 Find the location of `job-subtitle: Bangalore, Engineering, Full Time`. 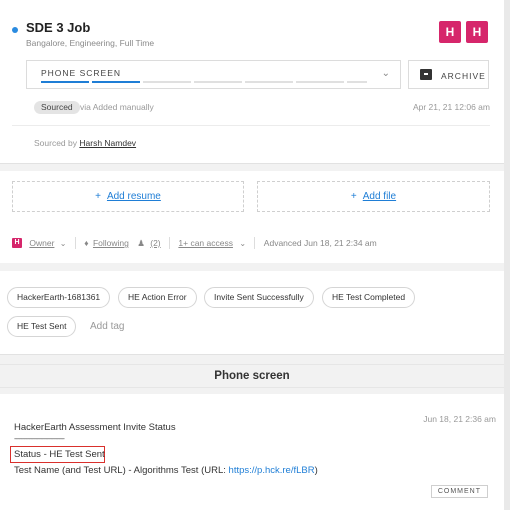

job-subtitle: Bangalore, Engineering, Full Time is located at coordinates (90, 43).